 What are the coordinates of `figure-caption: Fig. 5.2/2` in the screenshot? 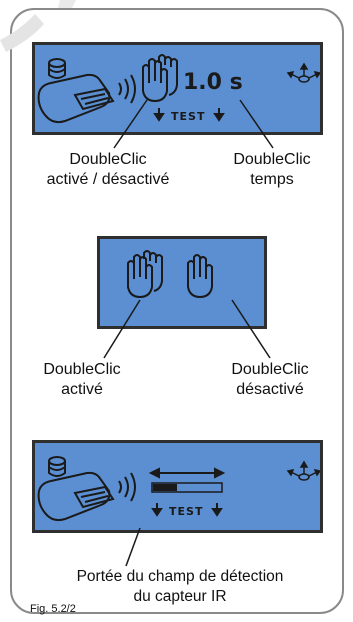 It's located at (53, 609).